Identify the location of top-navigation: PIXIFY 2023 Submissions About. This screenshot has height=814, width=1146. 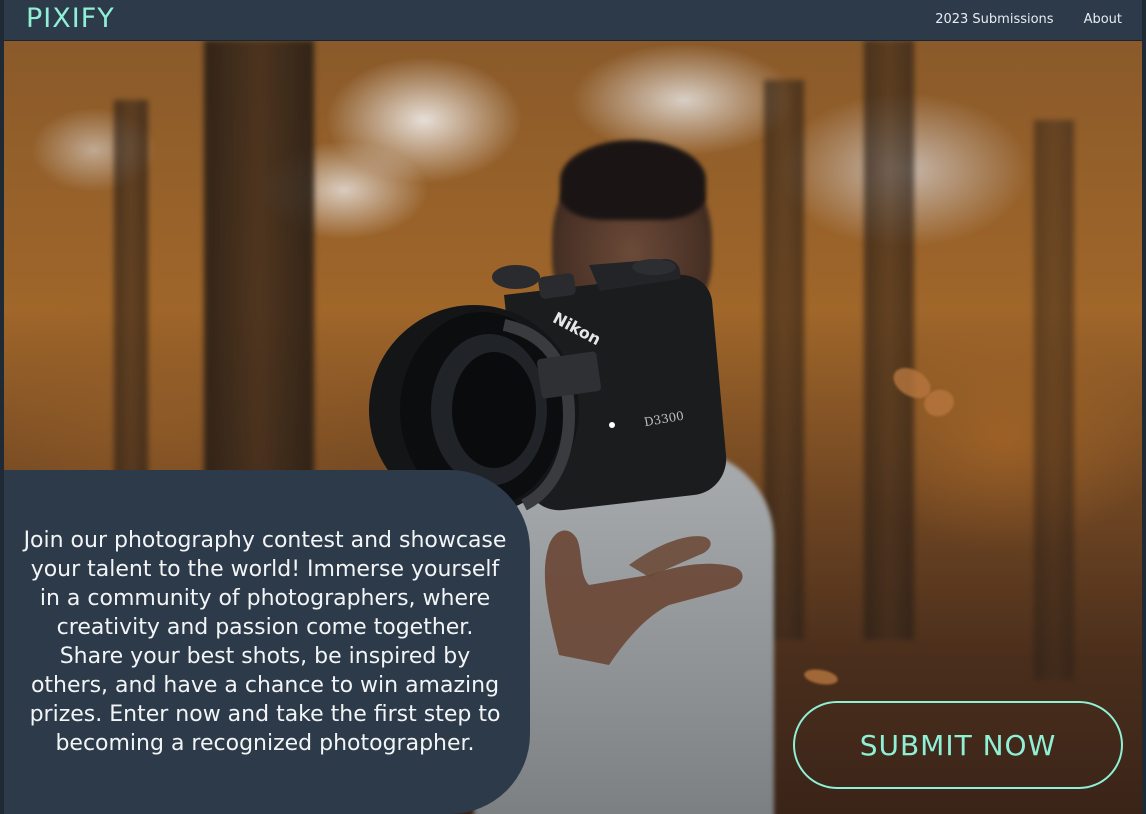
(573, 20).